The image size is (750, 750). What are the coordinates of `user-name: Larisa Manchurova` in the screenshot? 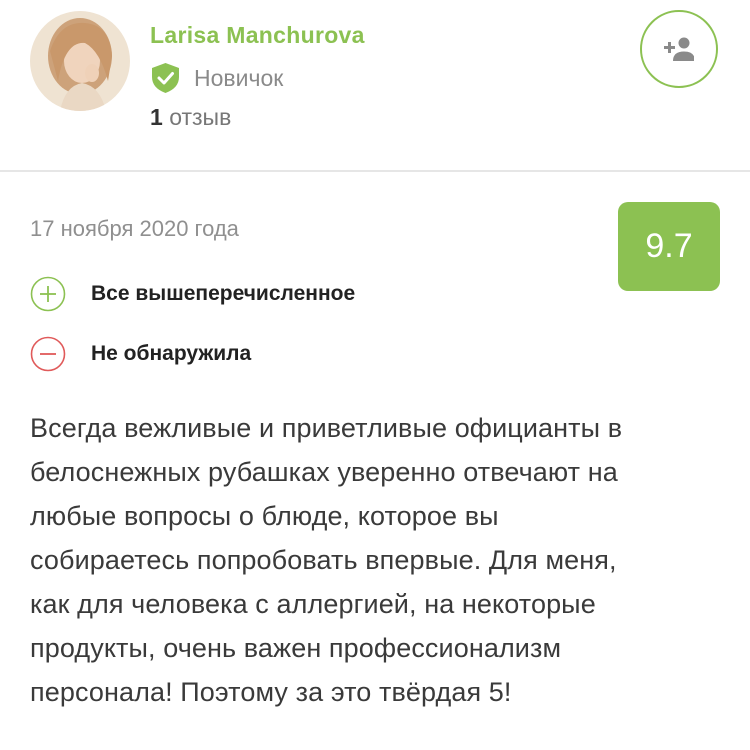 It's located at (257, 35).